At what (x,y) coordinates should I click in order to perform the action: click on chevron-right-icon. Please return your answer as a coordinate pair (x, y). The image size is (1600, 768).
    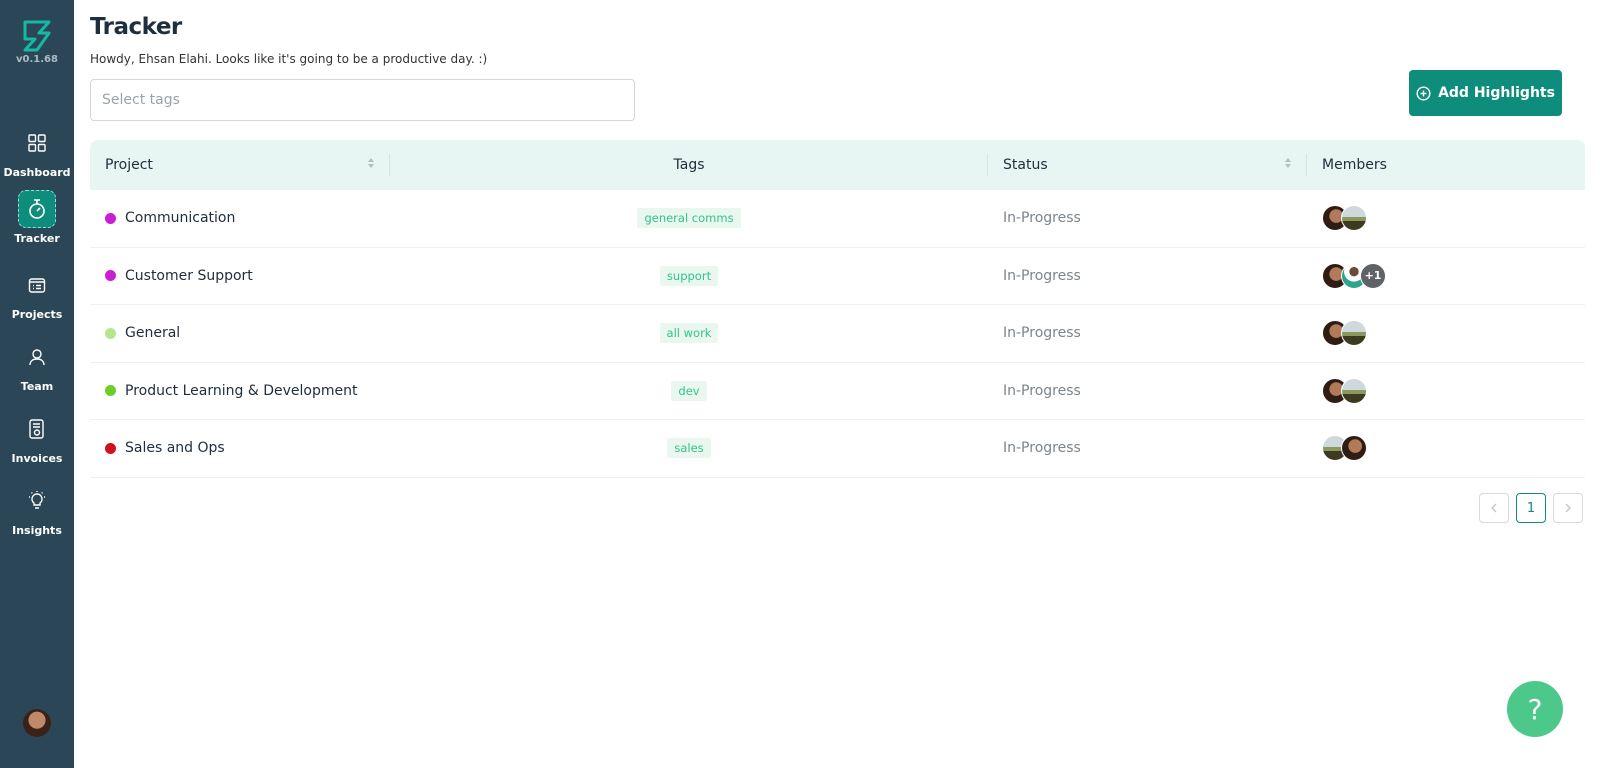
    Looking at the image, I should click on (1568, 508).